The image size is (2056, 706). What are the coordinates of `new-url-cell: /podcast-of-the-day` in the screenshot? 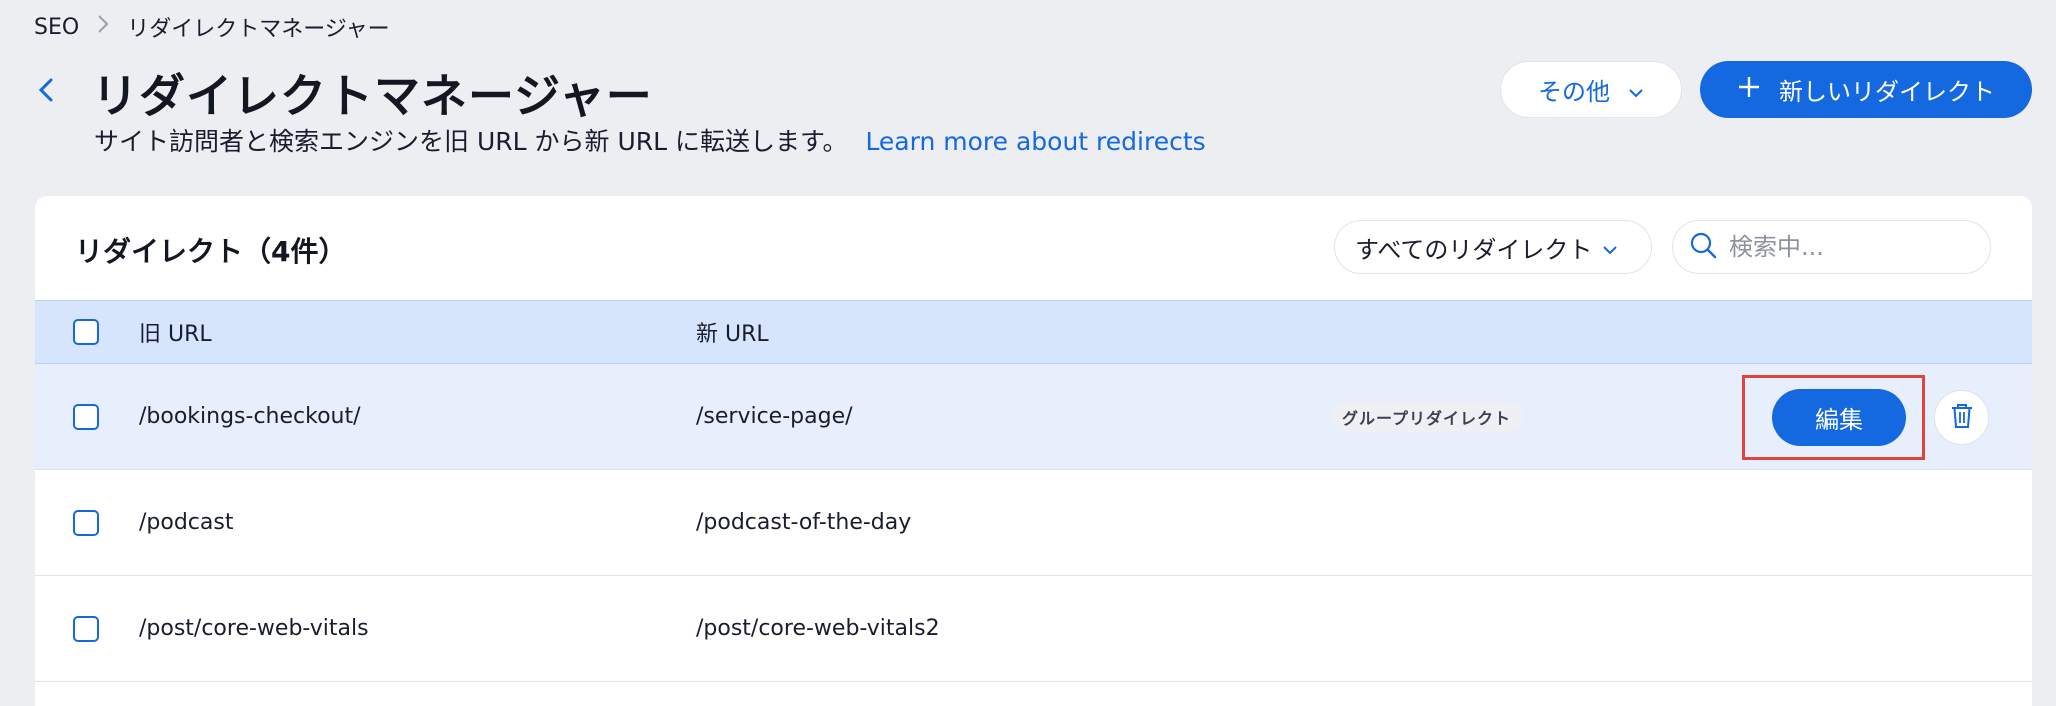 It's located at (804, 522).